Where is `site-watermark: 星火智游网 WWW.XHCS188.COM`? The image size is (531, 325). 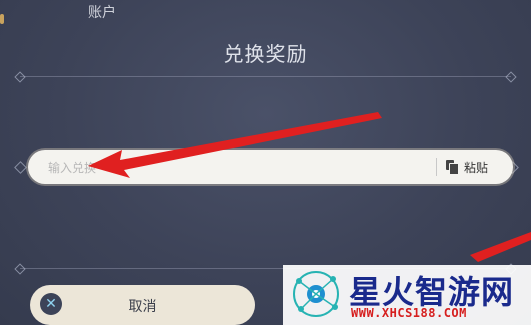 site-watermark: 星火智游网 WWW.XHCS188.COM is located at coordinates (407, 295).